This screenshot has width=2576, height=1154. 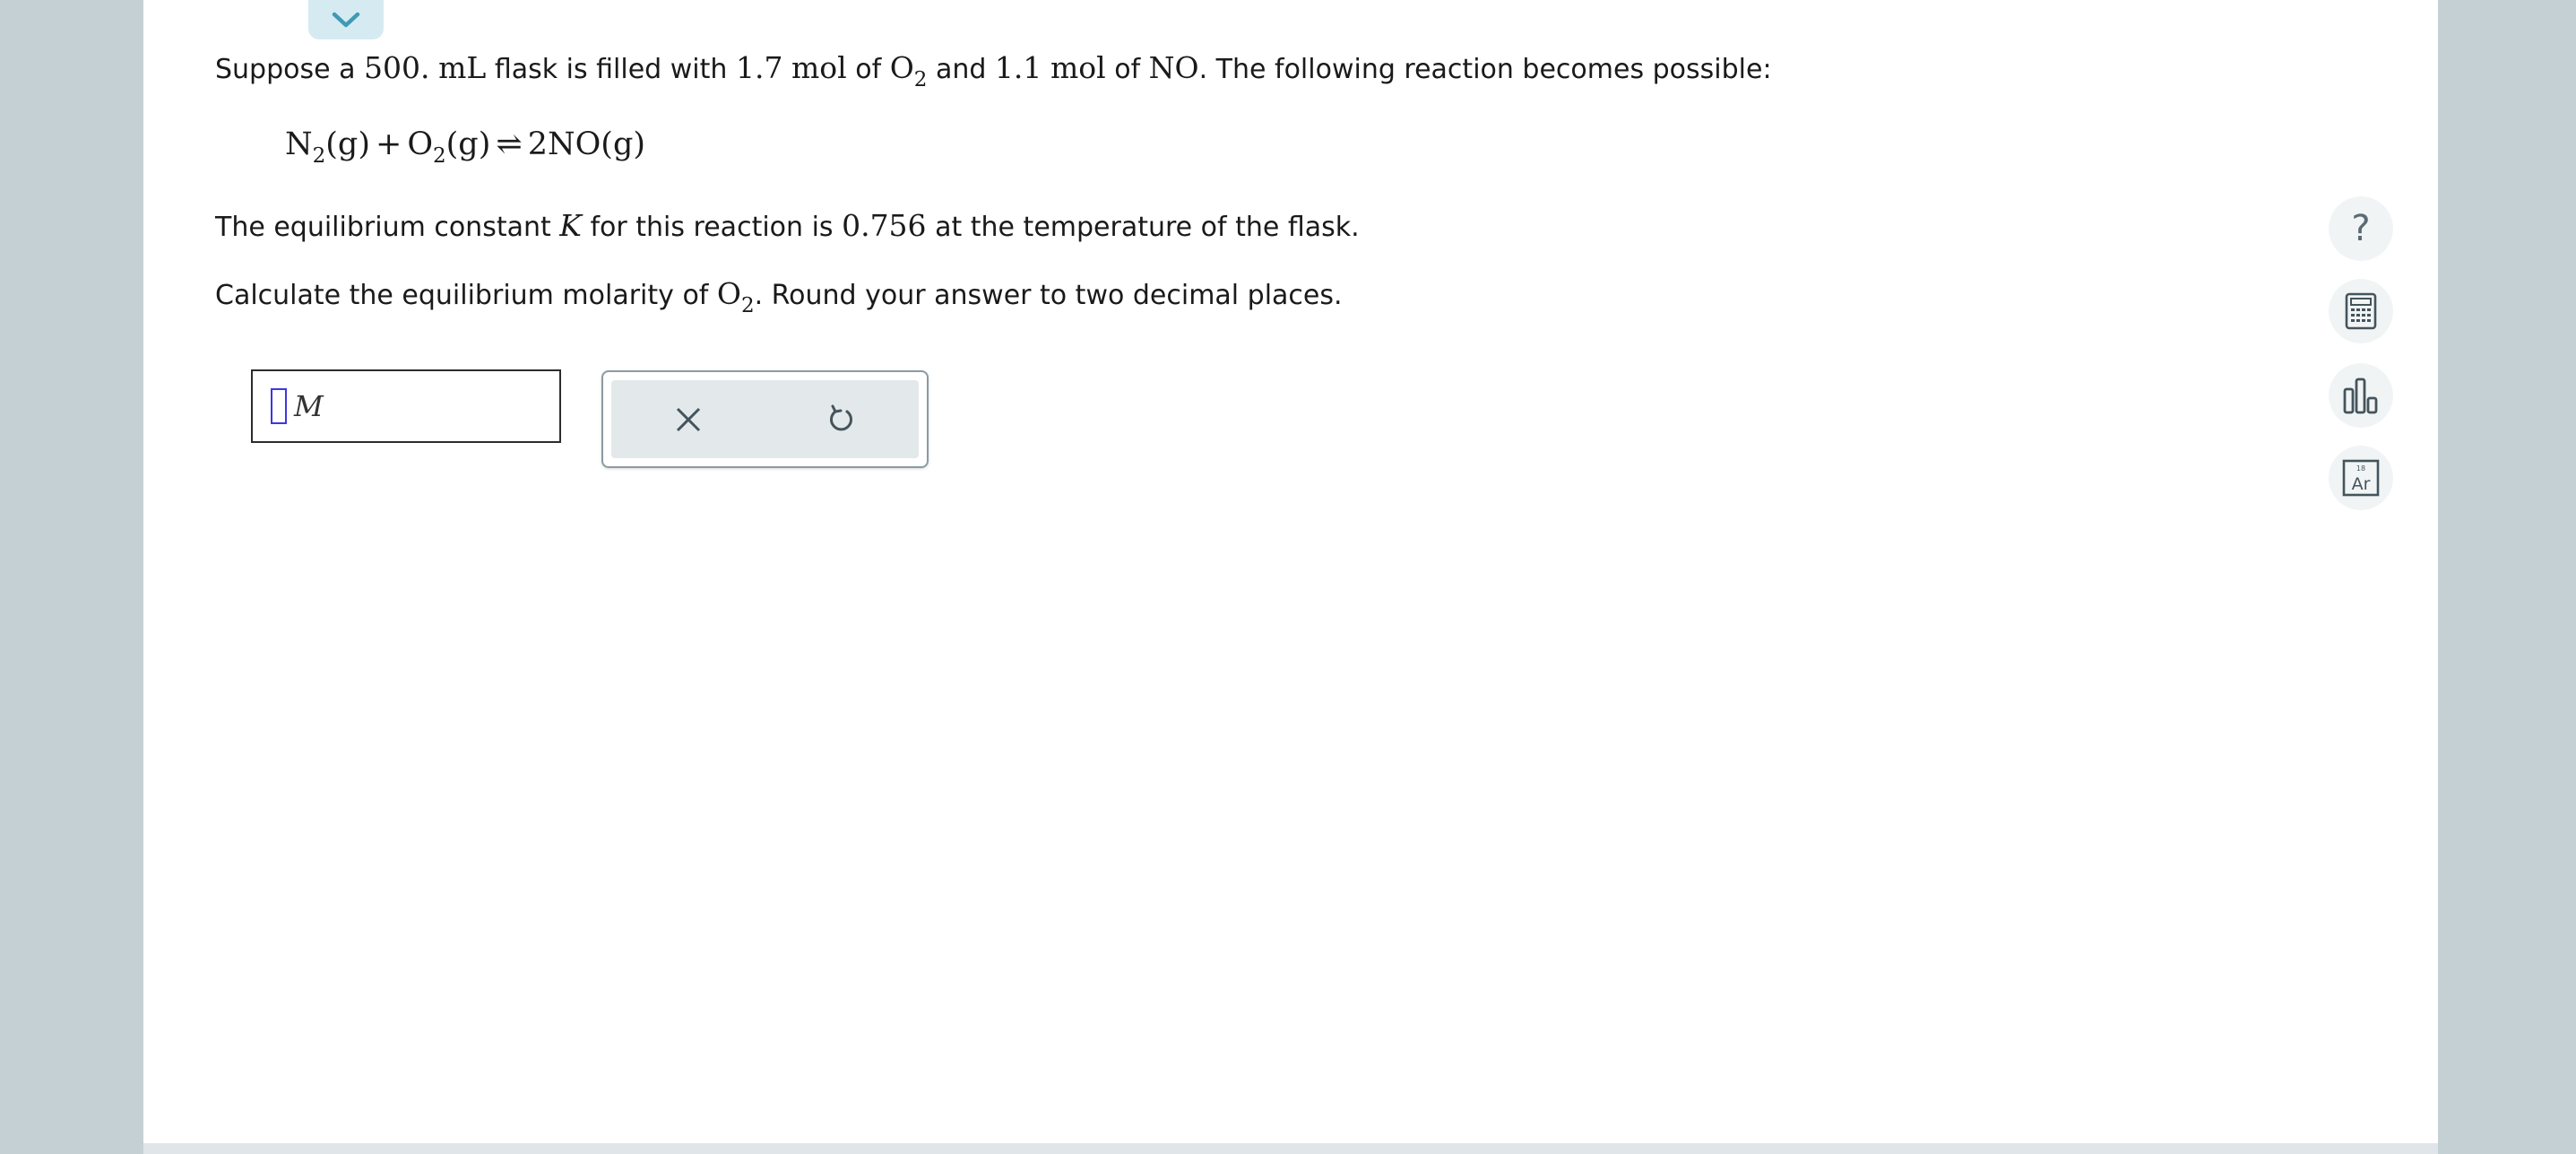 I want to click on calculator-icon, so click(x=2361, y=311).